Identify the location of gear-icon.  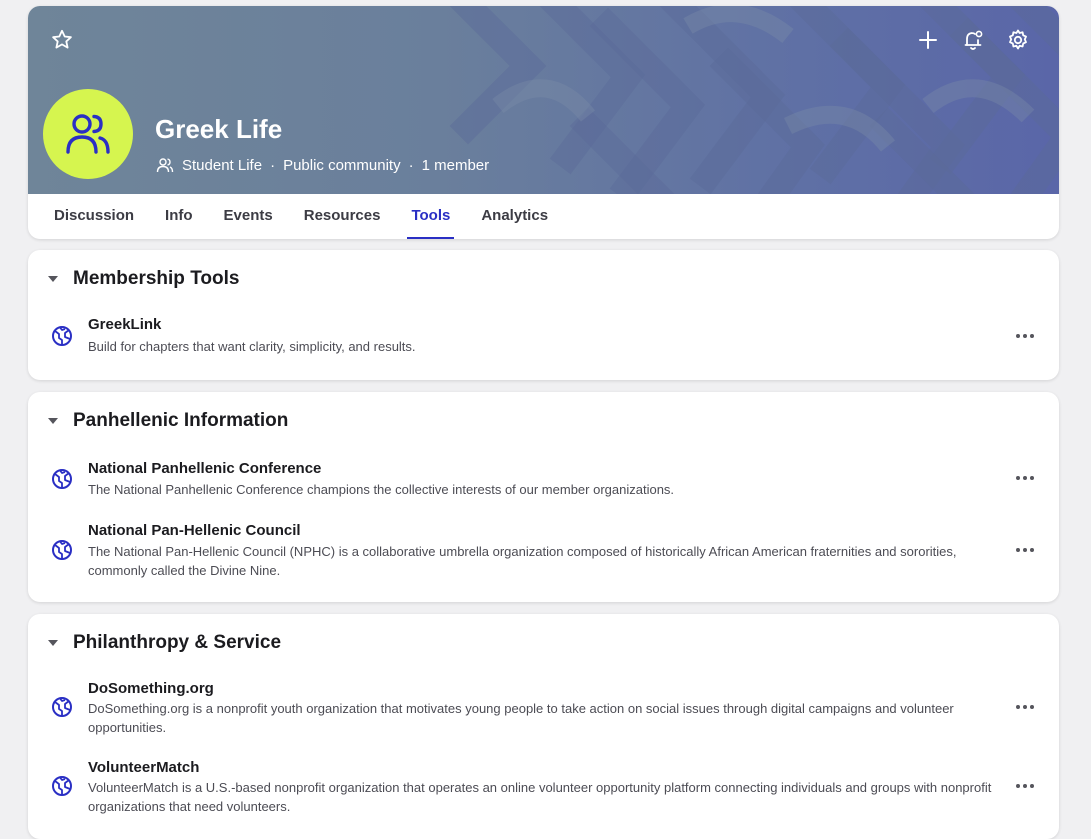
(1018, 39).